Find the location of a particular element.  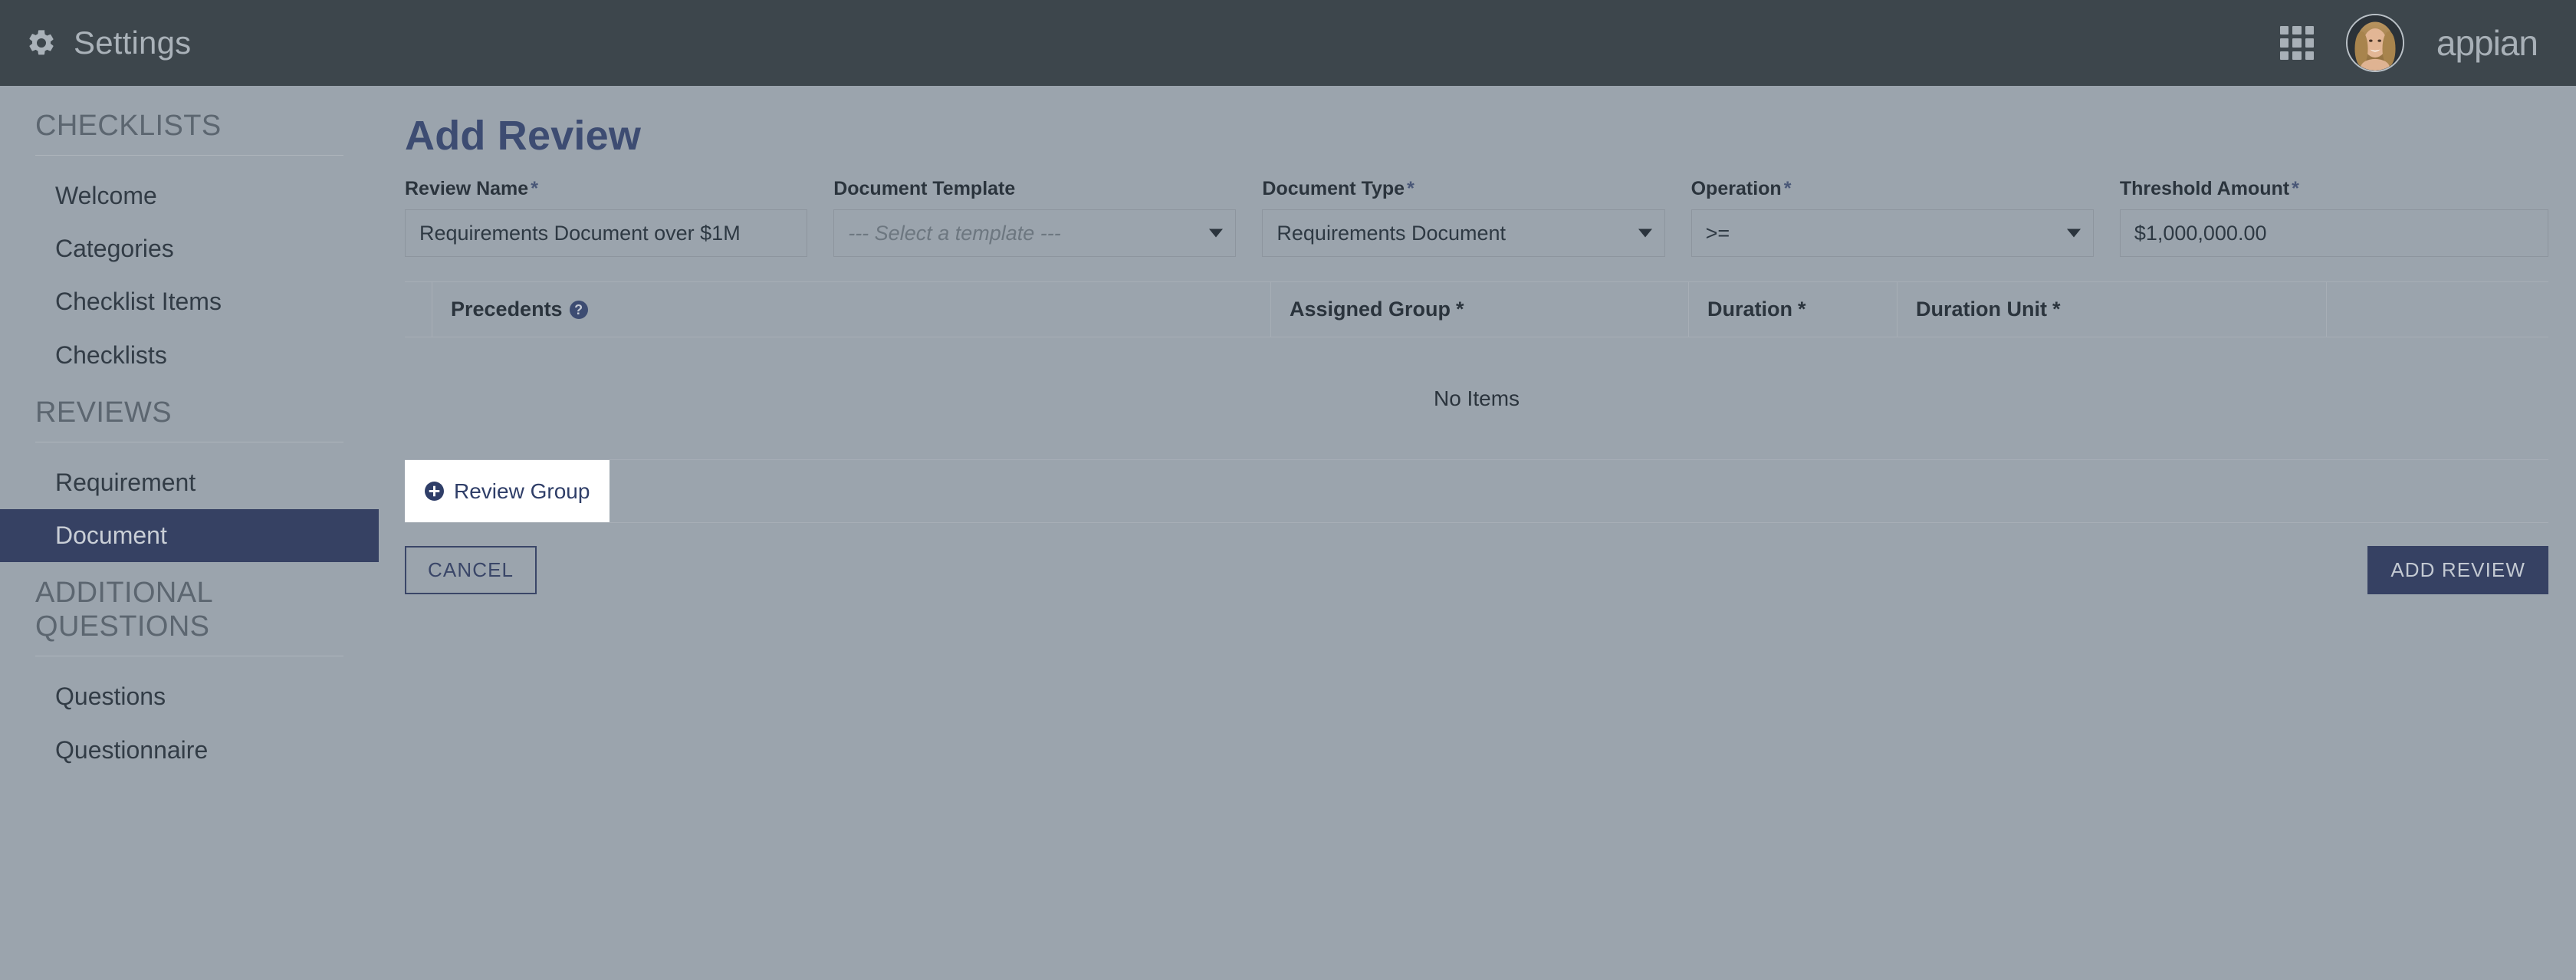

review-name-input: Requirements Document over $1M is located at coordinates (606, 234).